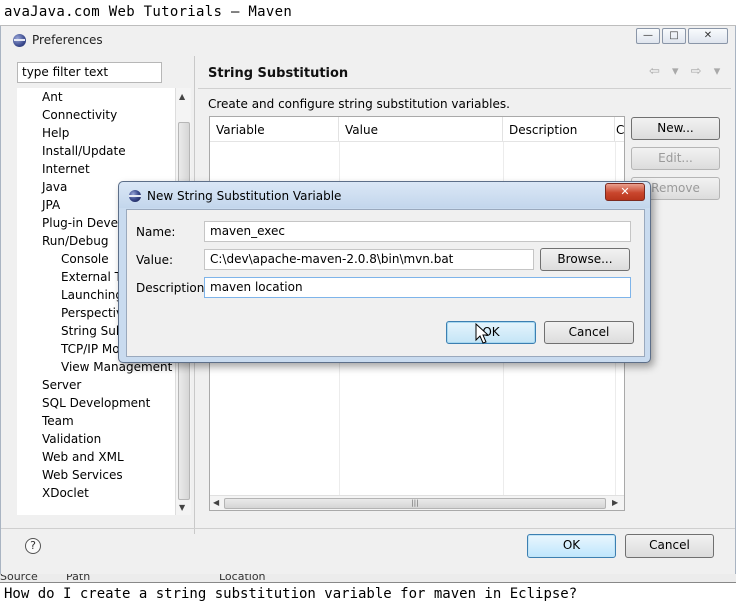  Describe the element at coordinates (674, 36) in the screenshot. I see `maximize-button: □` at that location.